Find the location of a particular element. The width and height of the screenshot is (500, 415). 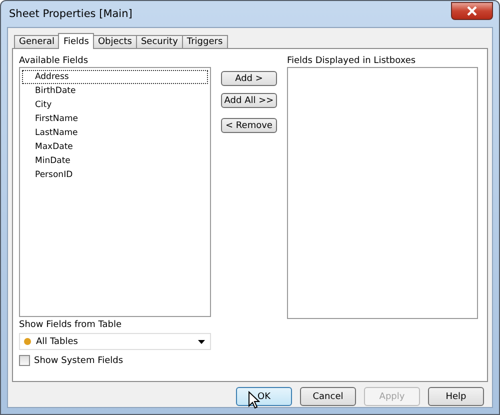

table-dropdown: All Tables is located at coordinates (115, 341).